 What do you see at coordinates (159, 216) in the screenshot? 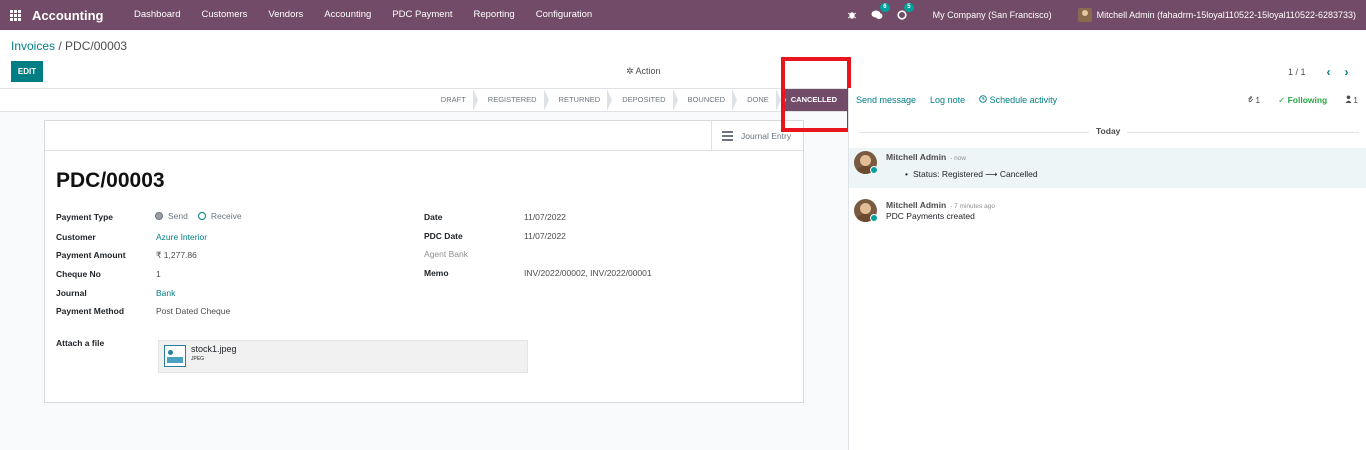
I see `radio-send` at bounding box center [159, 216].